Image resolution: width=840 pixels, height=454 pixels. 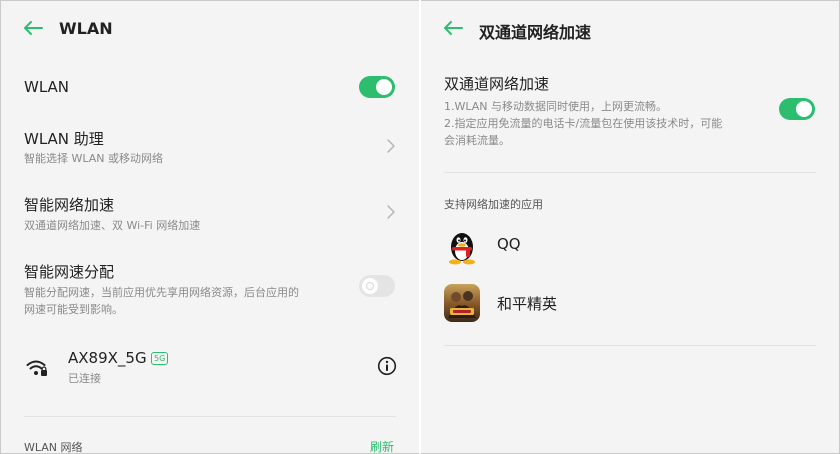 What do you see at coordinates (509, 244) in the screenshot?
I see `app-name: QQ` at bounding box center [509, 244].